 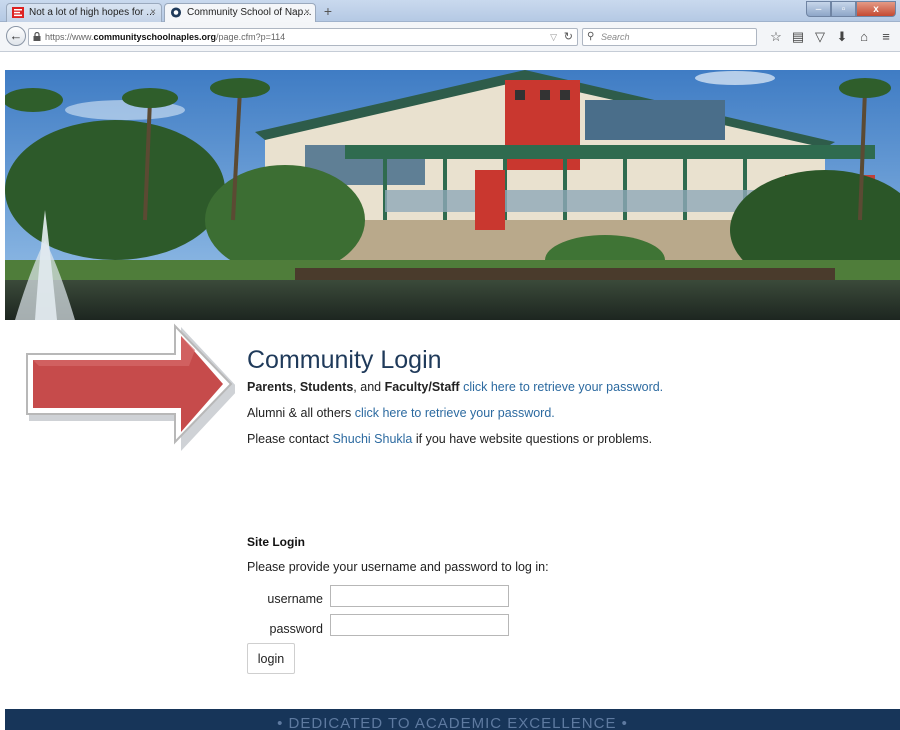 I want to click on password-field, so click(x=419, y=625).